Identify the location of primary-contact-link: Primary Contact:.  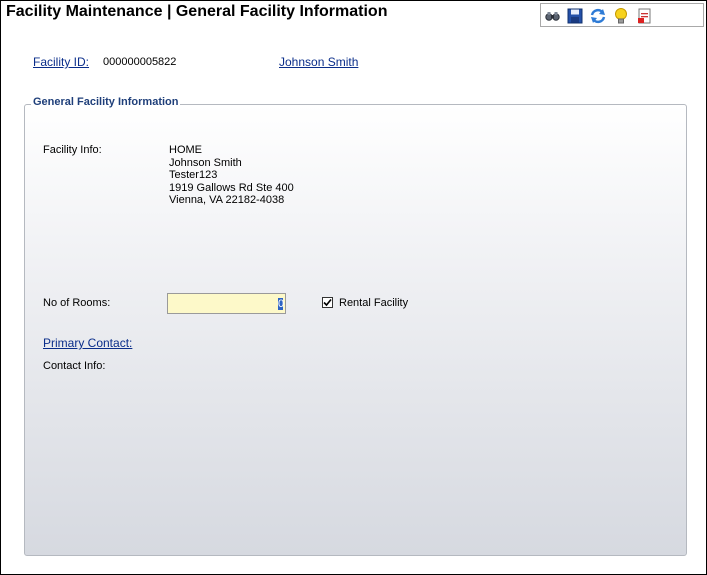
(87, 343).